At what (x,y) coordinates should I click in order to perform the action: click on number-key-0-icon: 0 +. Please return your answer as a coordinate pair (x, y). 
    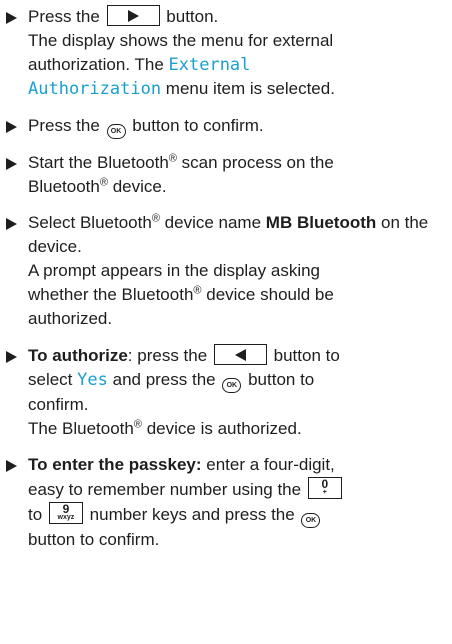
    Looking at the image, I should click on (324, 488).